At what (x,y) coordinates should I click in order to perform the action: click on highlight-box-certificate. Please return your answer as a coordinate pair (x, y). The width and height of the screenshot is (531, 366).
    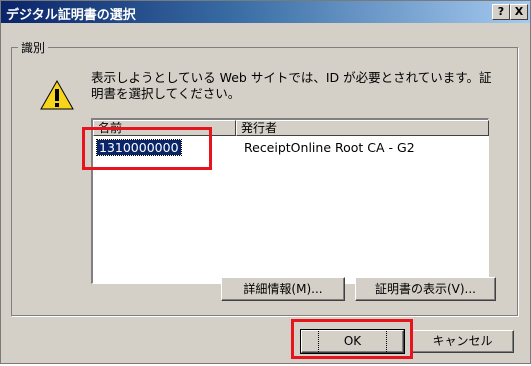
    Looking at the image, I should click on (147, 148).